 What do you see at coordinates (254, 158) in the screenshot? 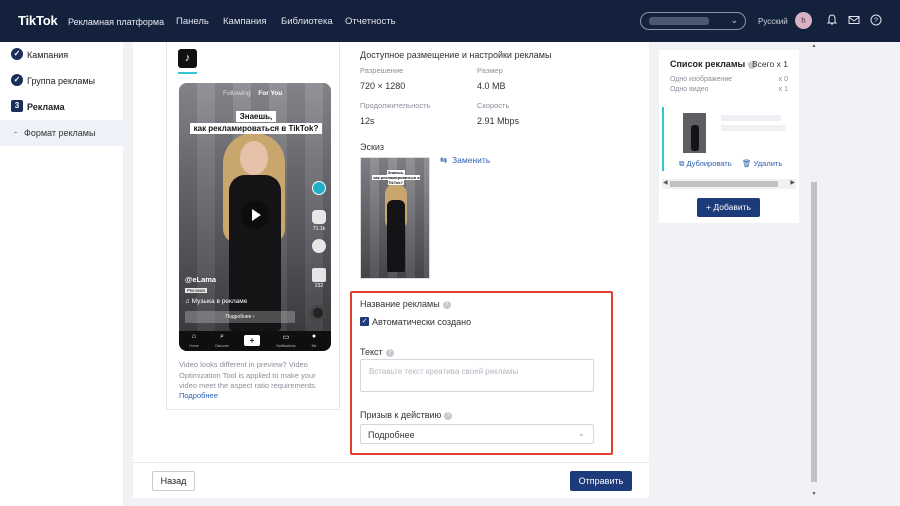
I see `video-person-face` at bounding box center [254, 158].